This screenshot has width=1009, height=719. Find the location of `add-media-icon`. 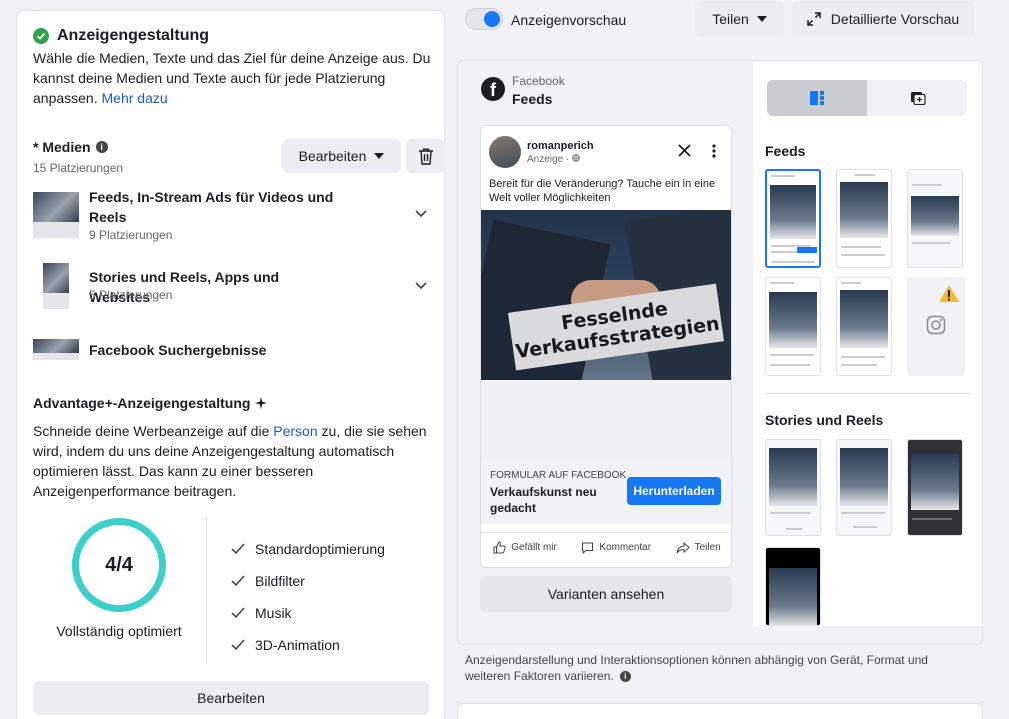

add-media-icon is located at coordinates (918, 98).